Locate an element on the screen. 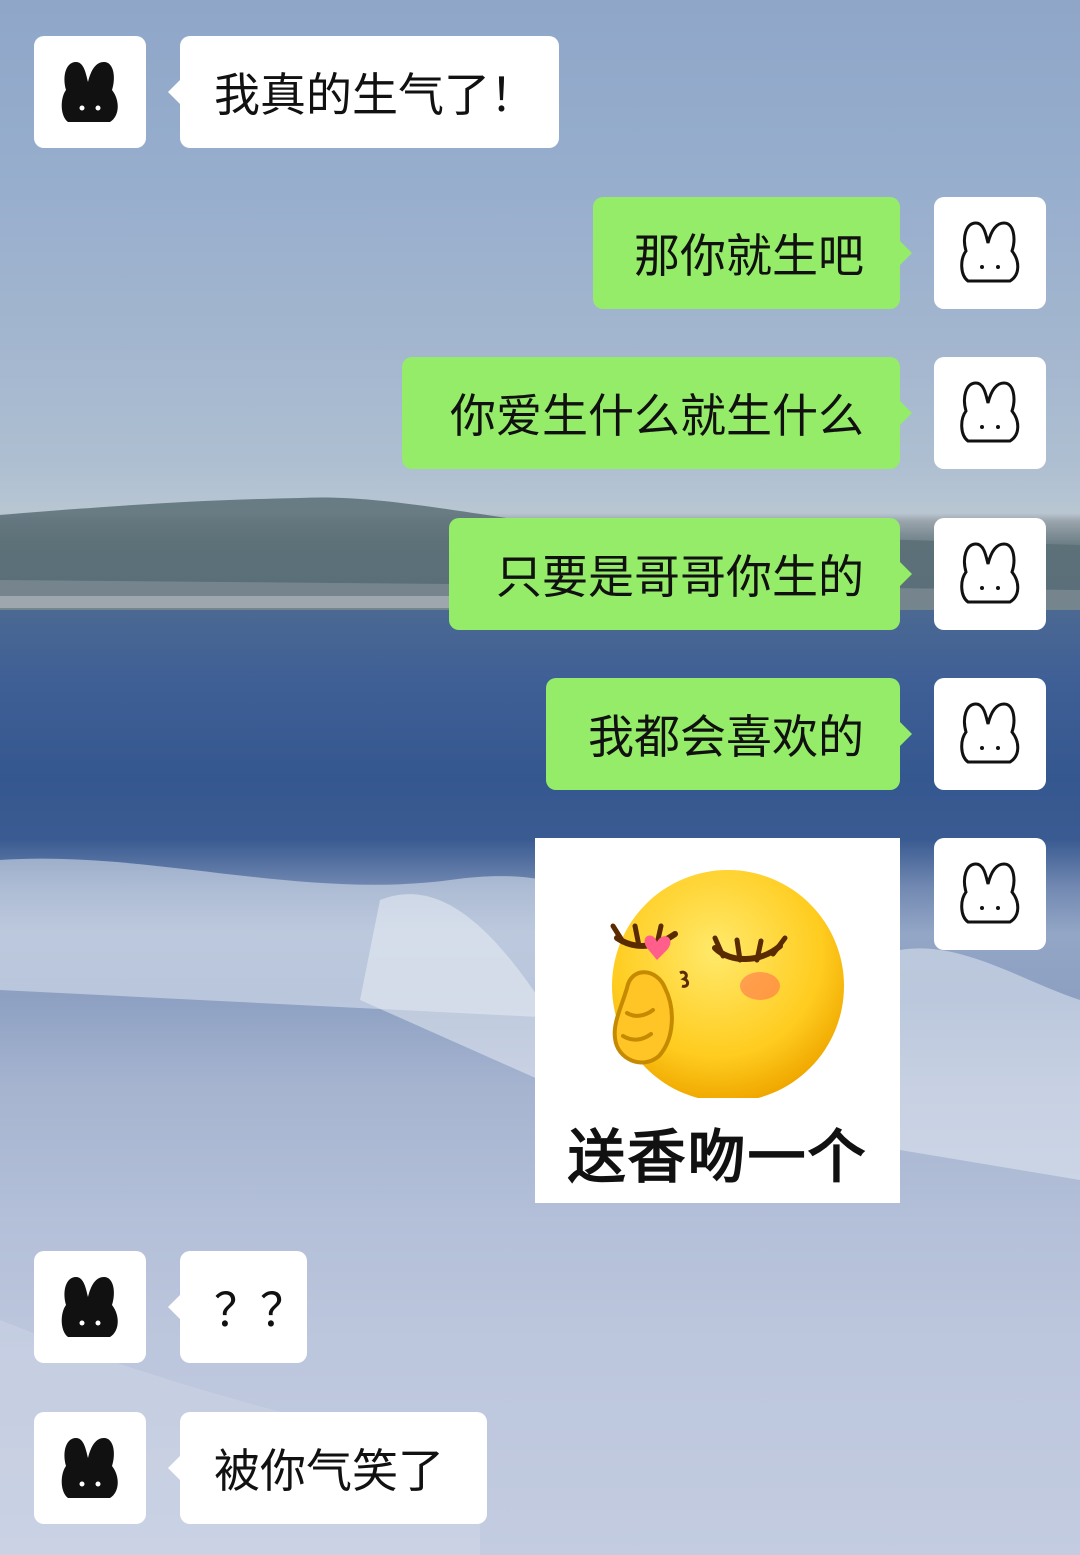 Image resolution: width=1080 pixels, height=1555 pixels. message-bubble-sent: 你爱生什么就生什么 is located at coordinates (657, 413).